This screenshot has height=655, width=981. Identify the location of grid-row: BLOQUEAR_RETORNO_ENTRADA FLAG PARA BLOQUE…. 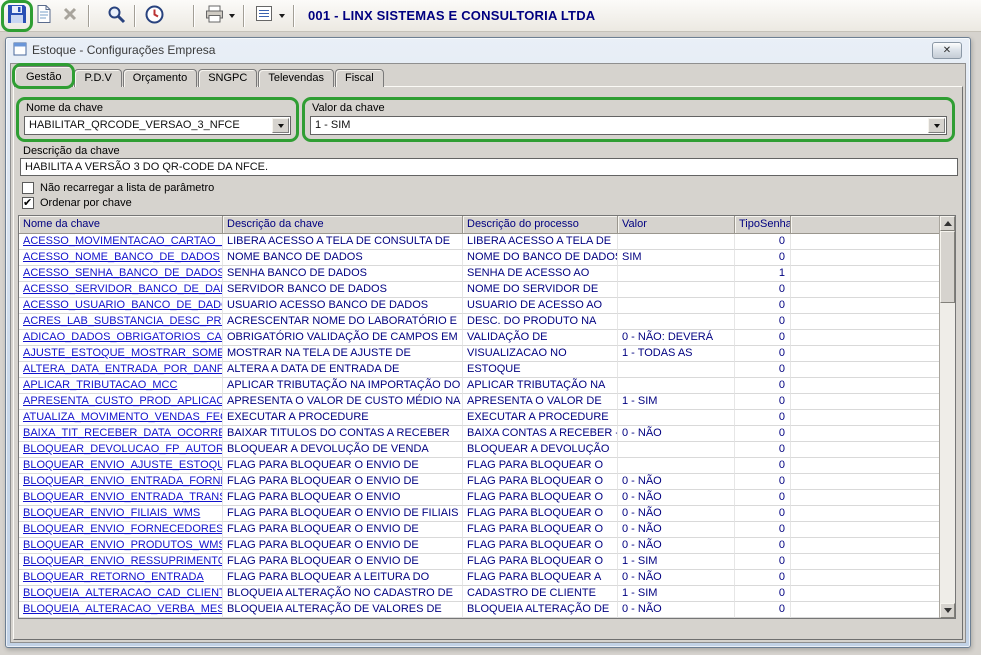
(479, 578).